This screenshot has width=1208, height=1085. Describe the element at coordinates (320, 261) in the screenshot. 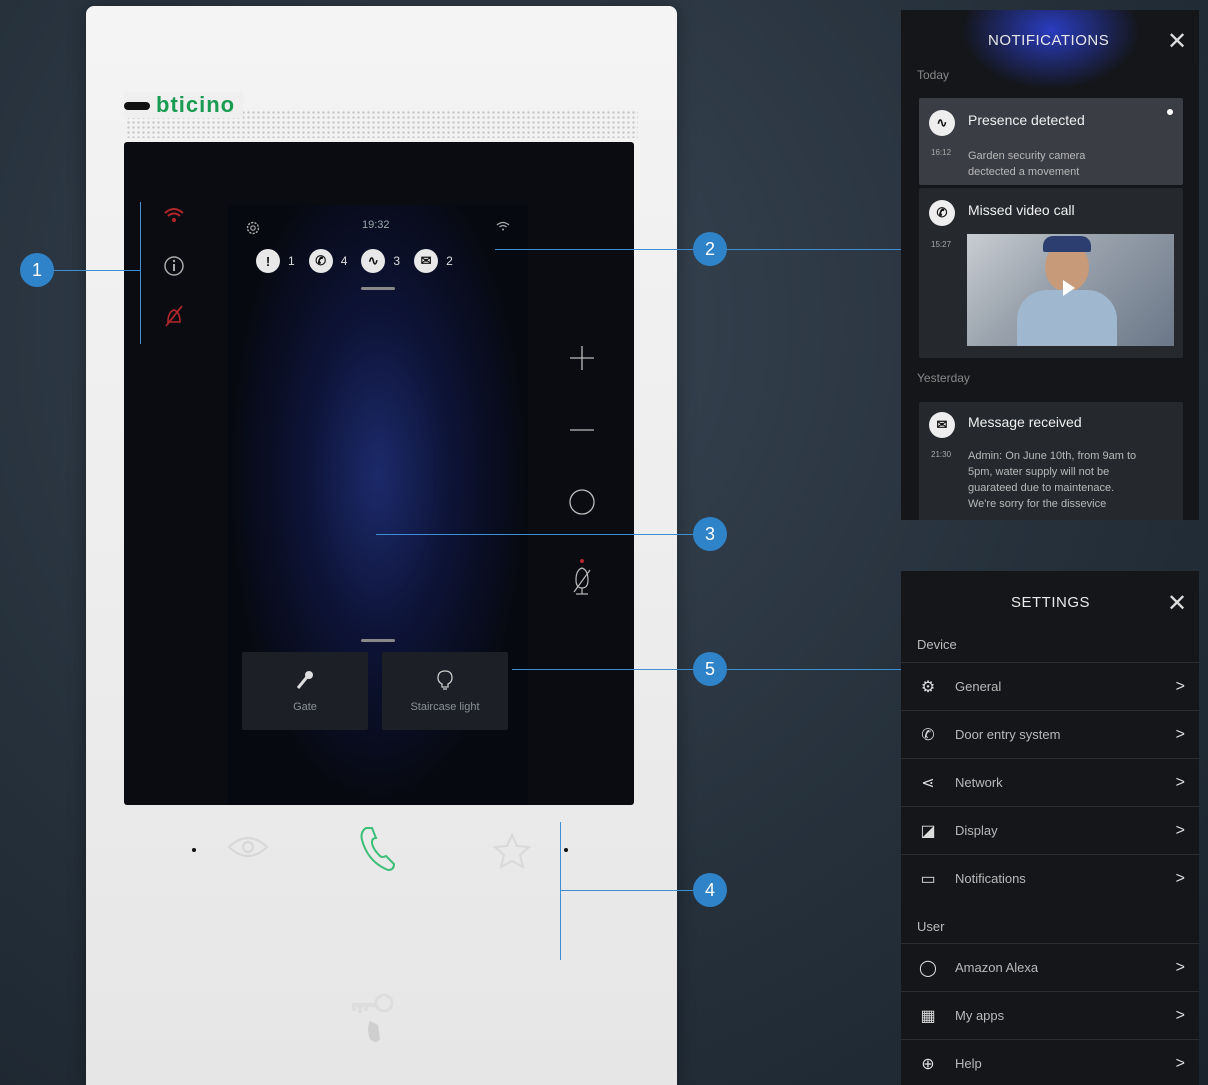

I see `phone-icon: ✆` at that location.